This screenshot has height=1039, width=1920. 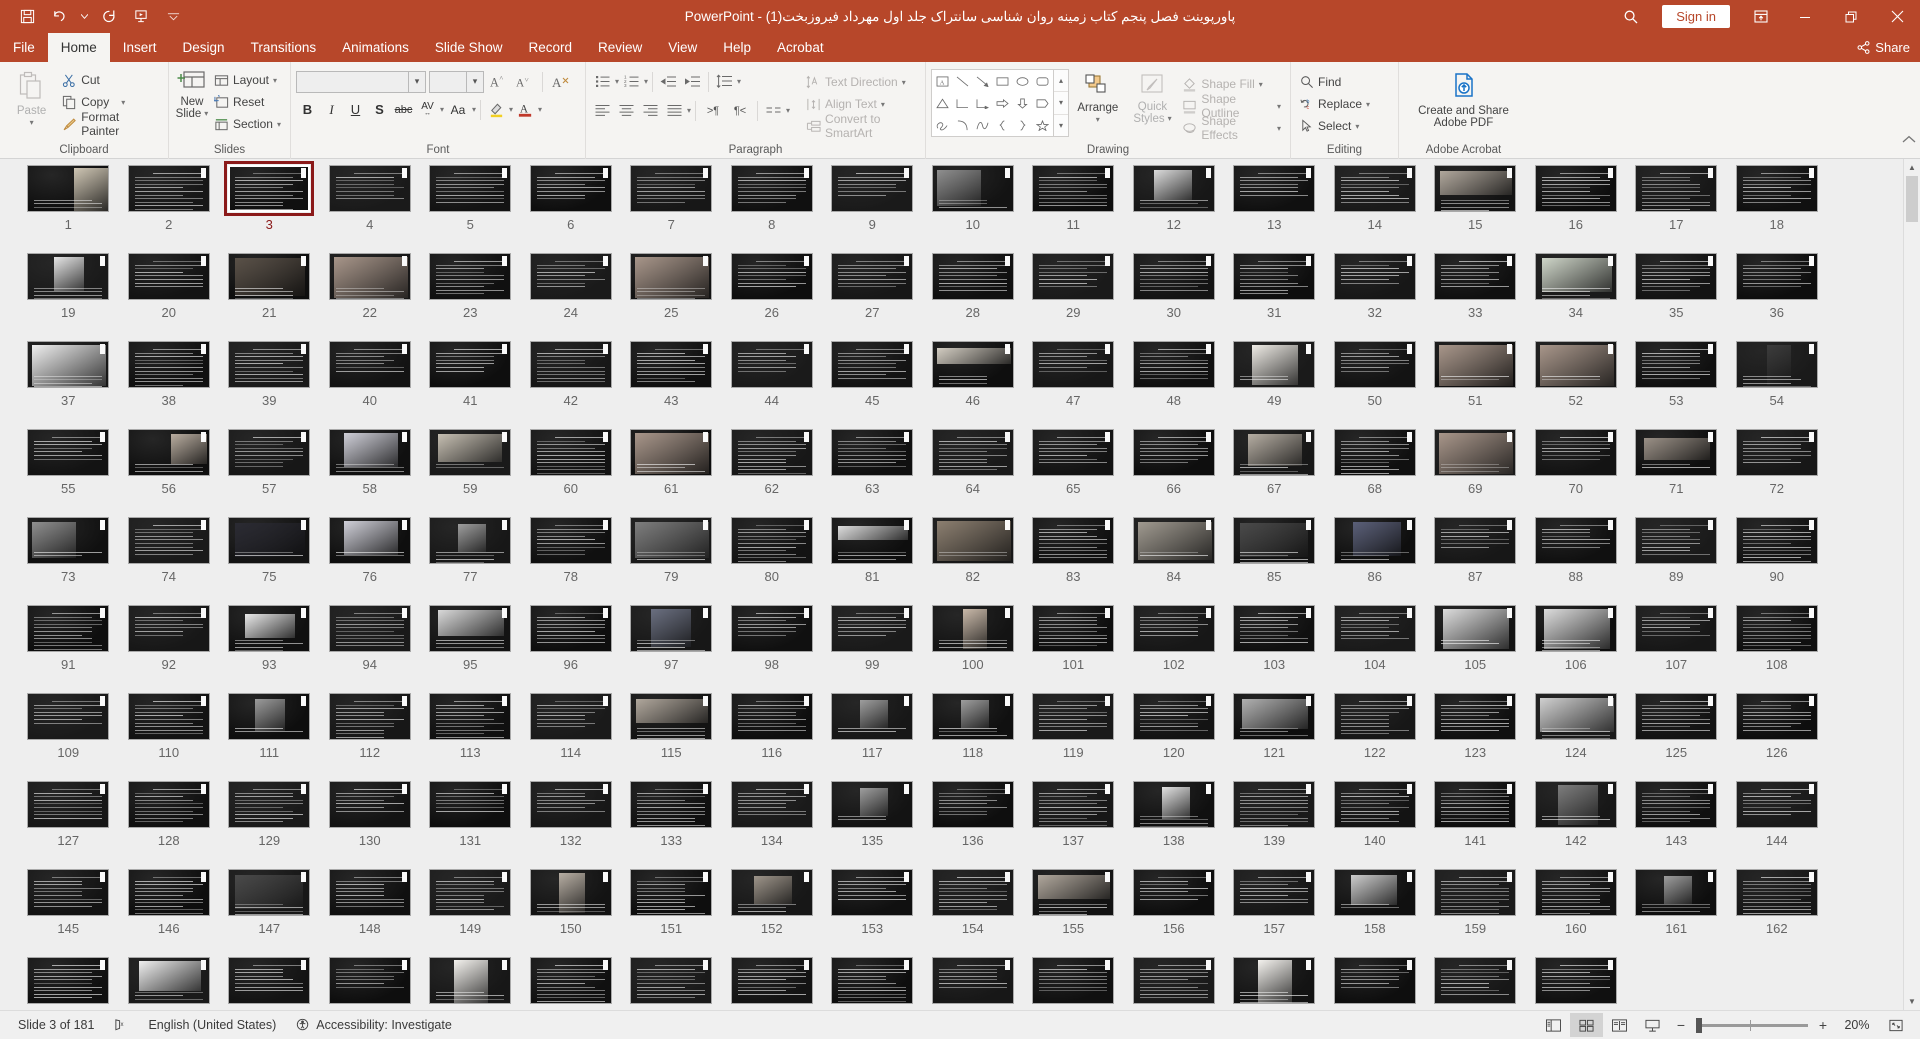 I want to click on slide-thumbnail-152: 152, so click(x=772, y=913).